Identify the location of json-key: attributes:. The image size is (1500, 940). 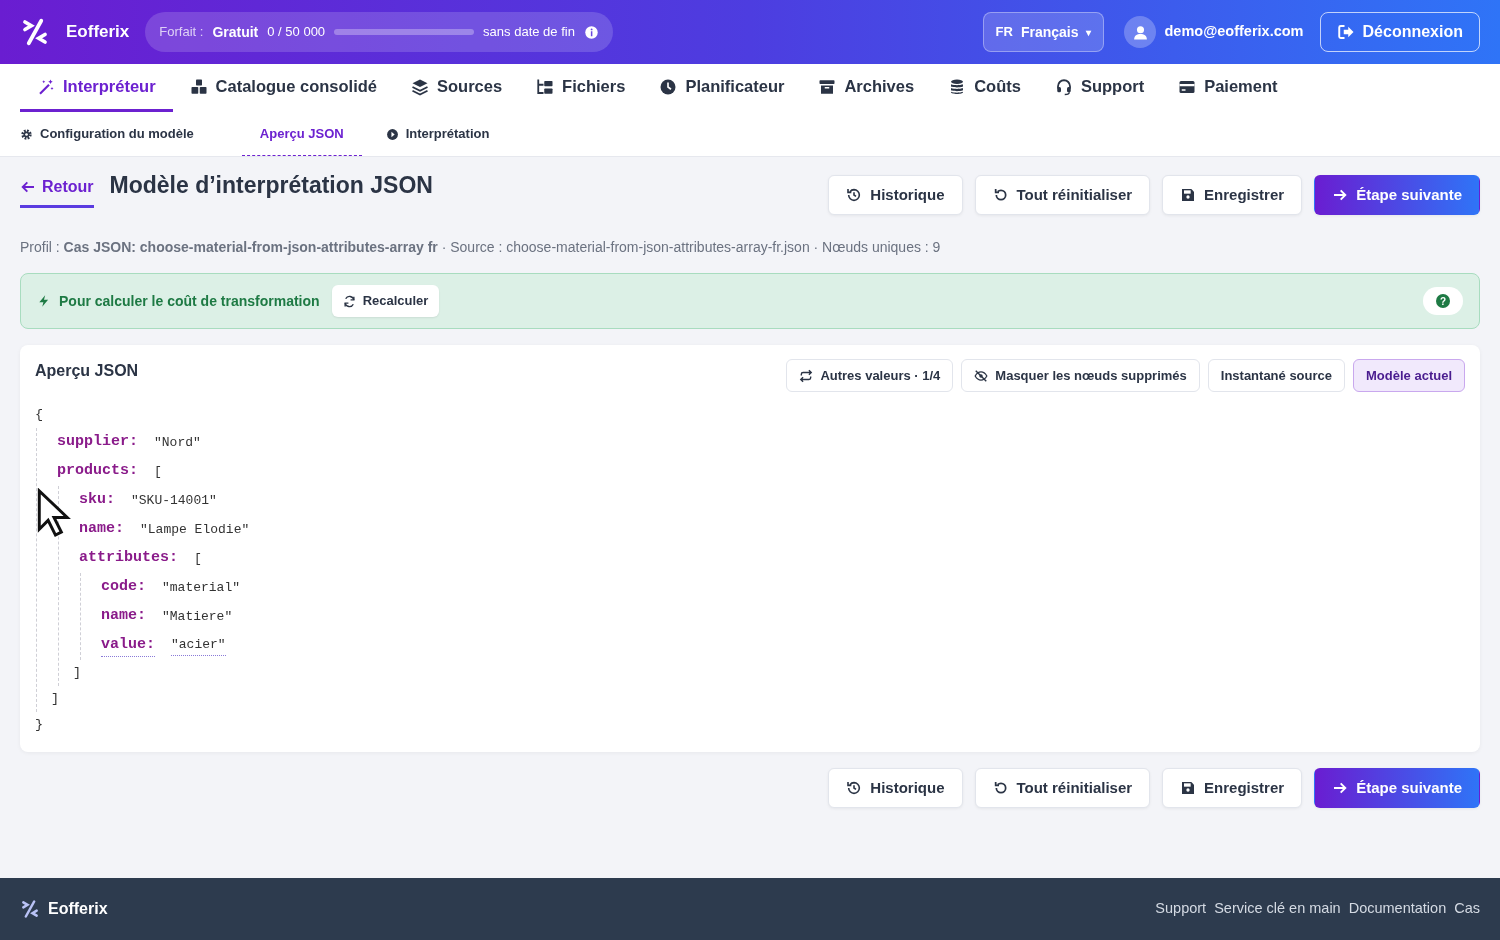
(129, 558).